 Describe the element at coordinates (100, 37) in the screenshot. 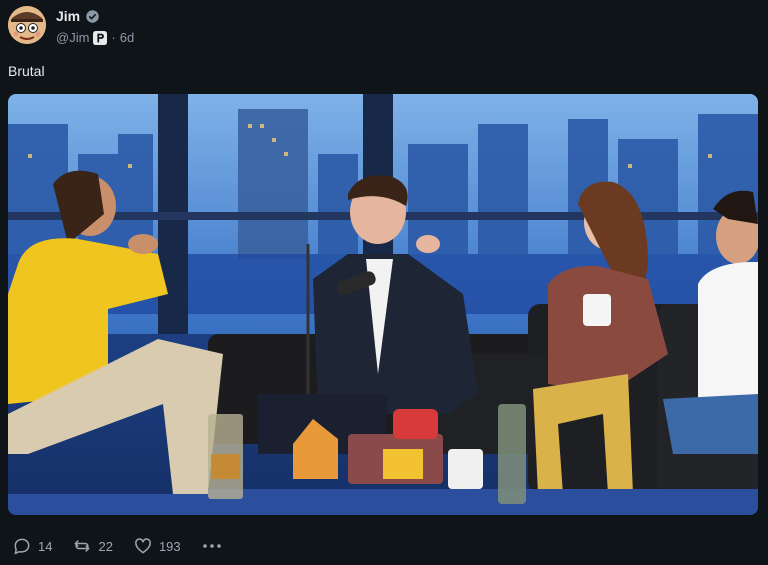

I see `p-badge-icon` at that location.